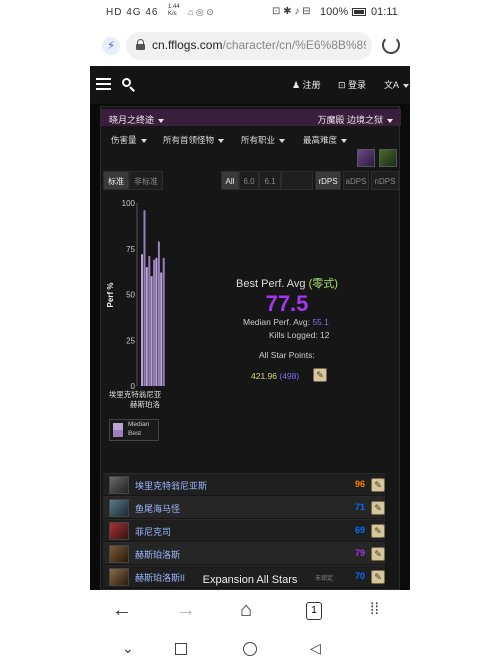 The image size is (500, 666). Describe the element at coordinates (320, 375) in the screenshot. I see `all-star-button: ✎` at that location.